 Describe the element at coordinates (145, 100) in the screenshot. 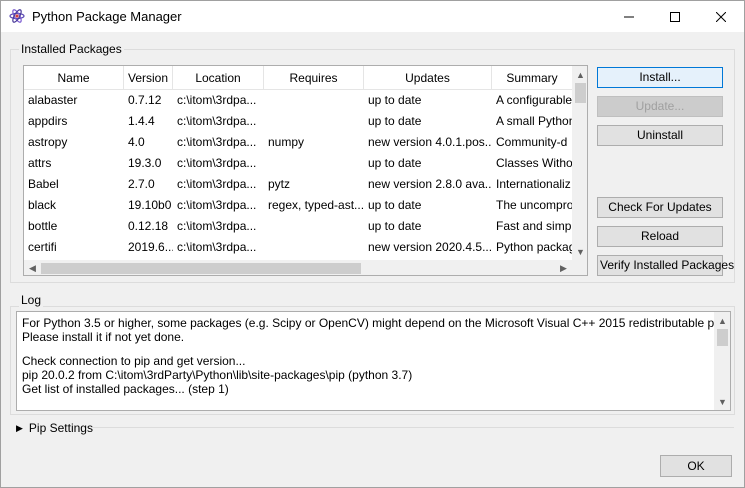

I see `cell-version: 0.7.12` at that location.